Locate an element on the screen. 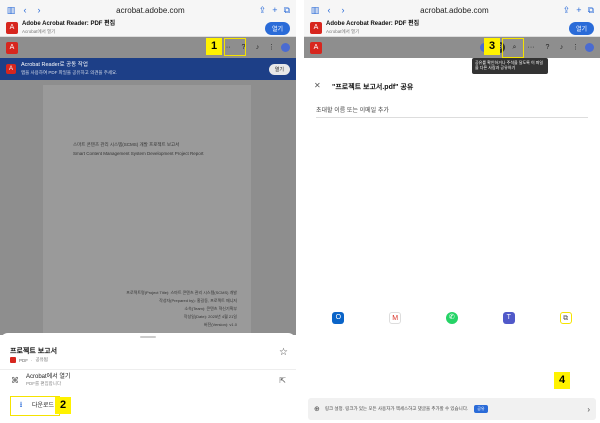 This screenshot has width=600, height=423. teams-icon: T is located at coordinates (508, 318).